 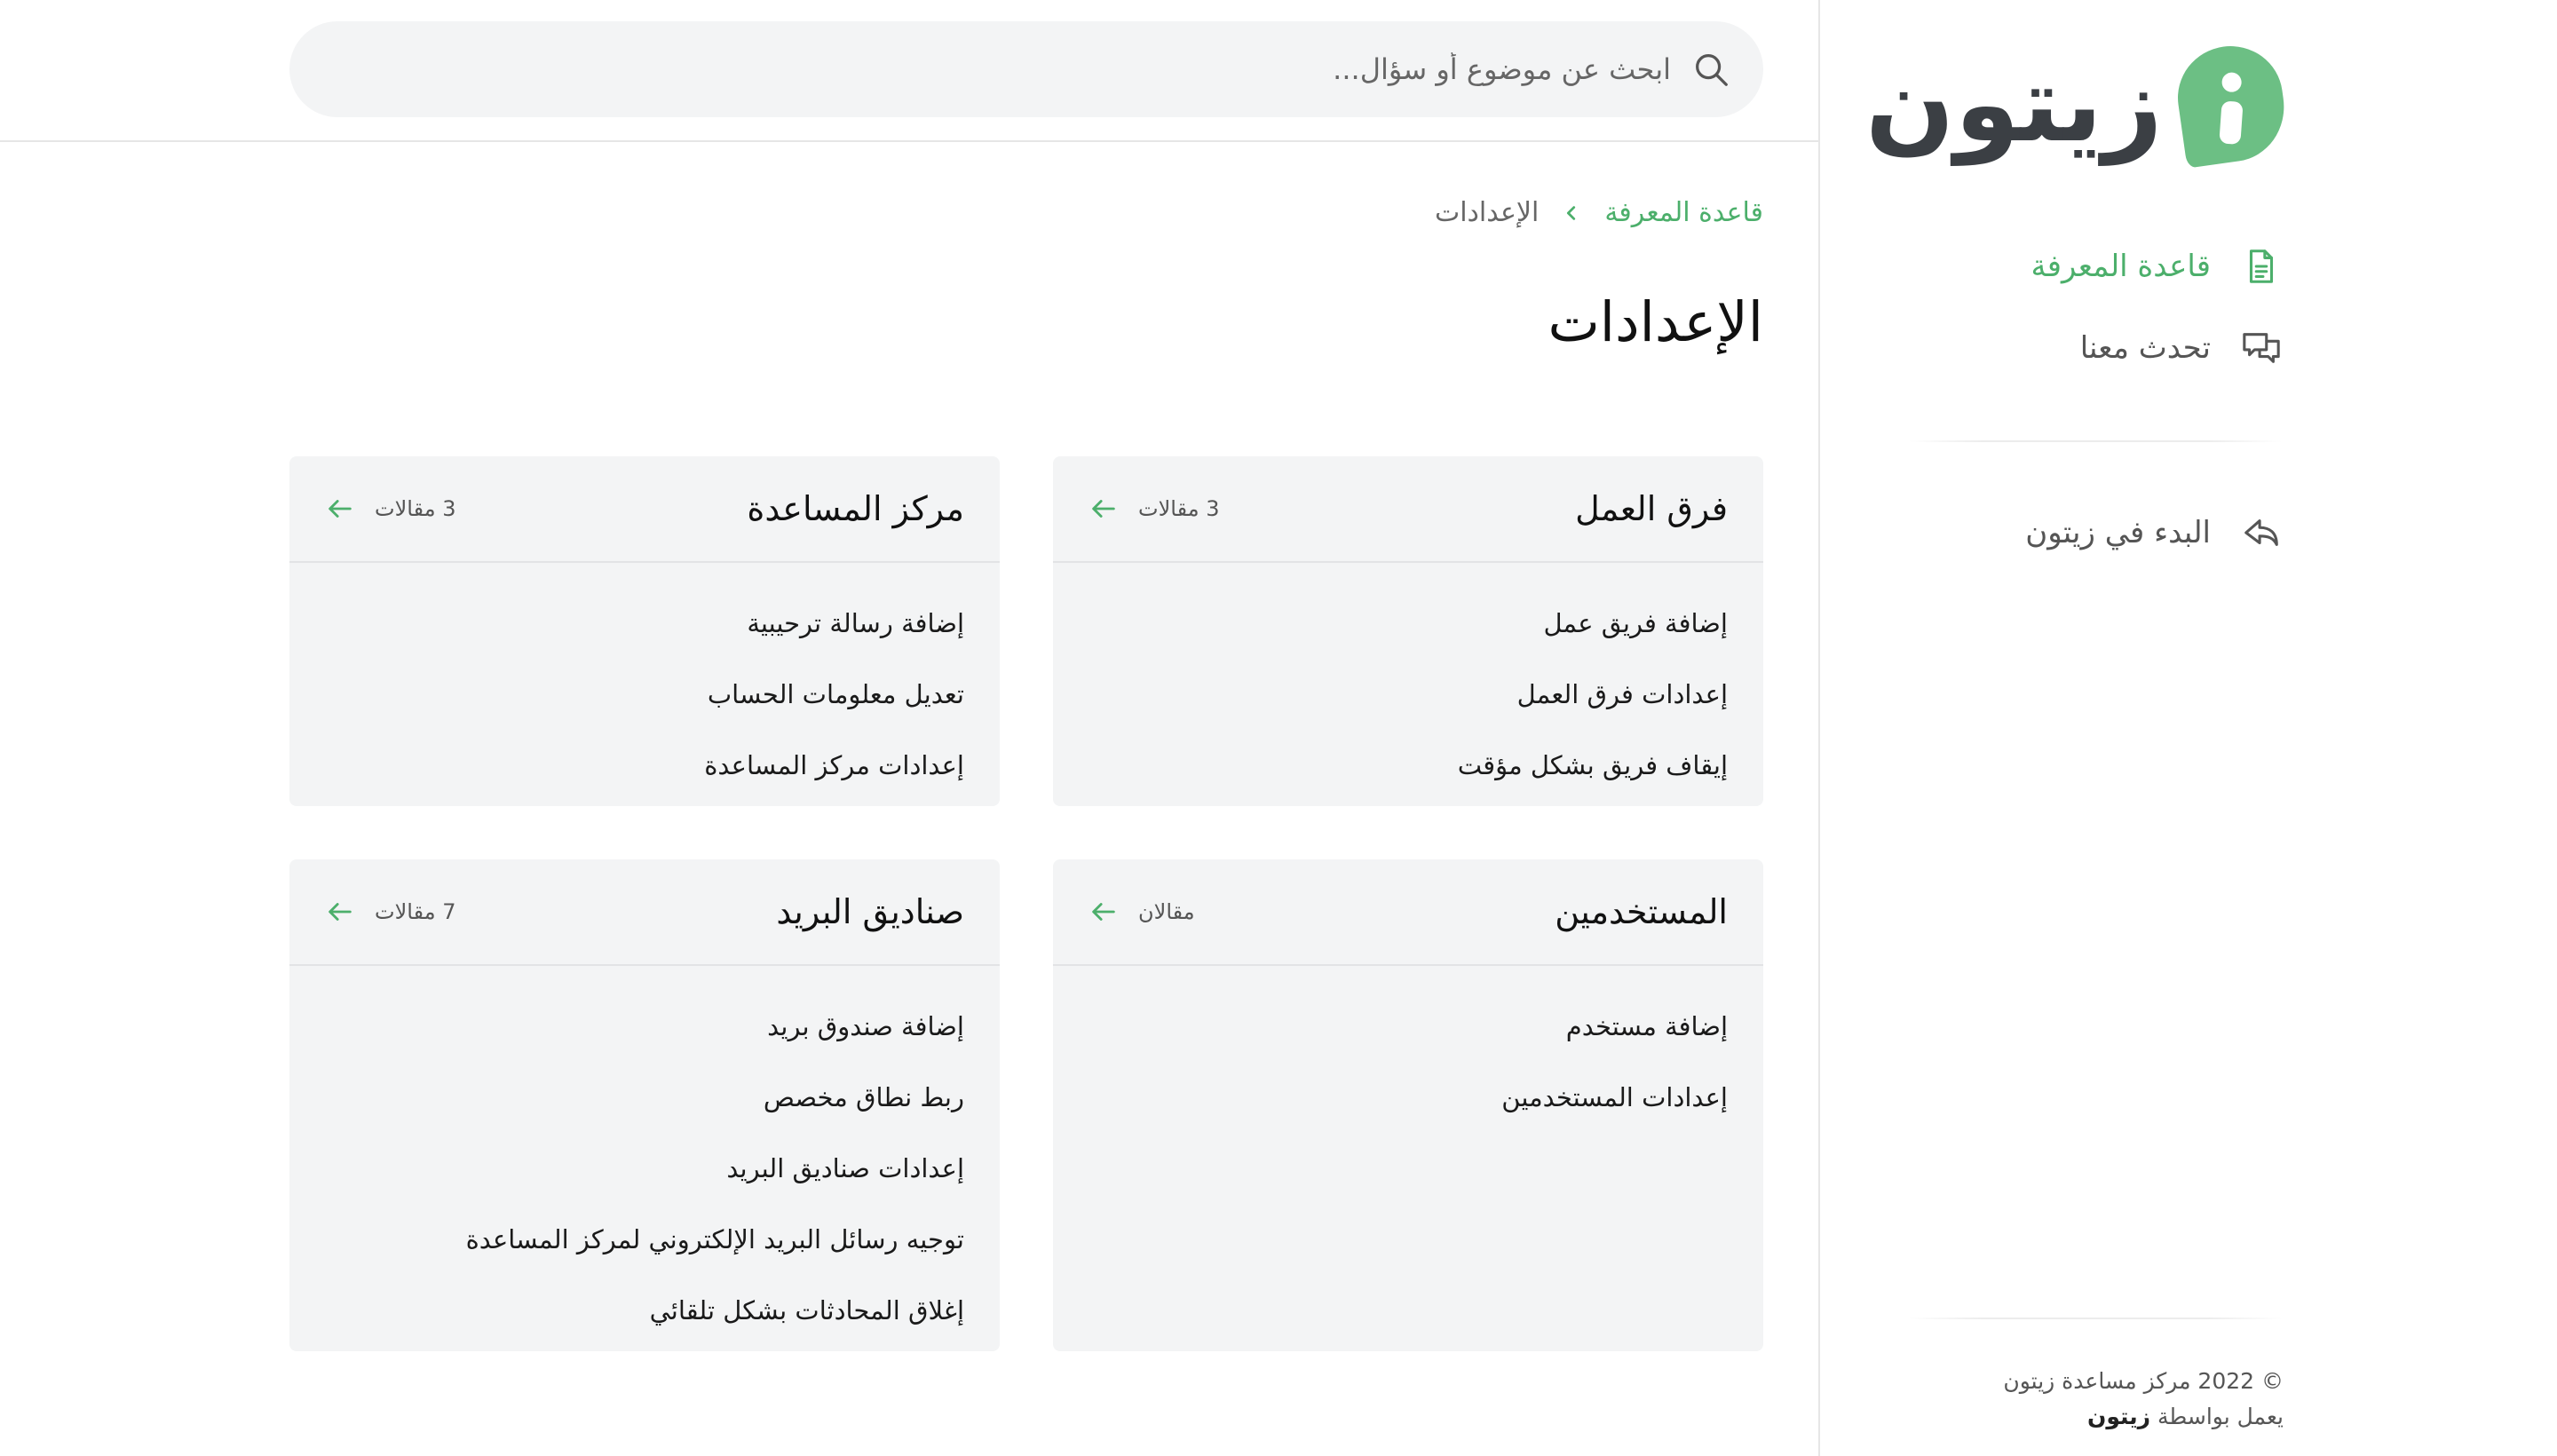 I want to click on breadcrumb-current: الإعدادات, so click(x=1487, y=212).